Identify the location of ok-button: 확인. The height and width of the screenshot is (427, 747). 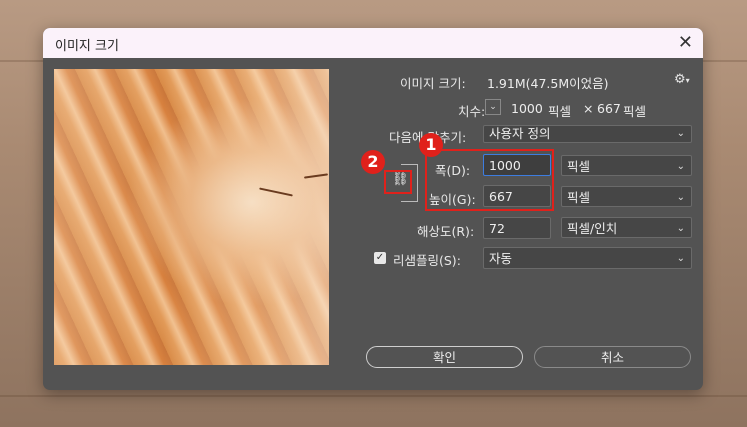
(444, 357).